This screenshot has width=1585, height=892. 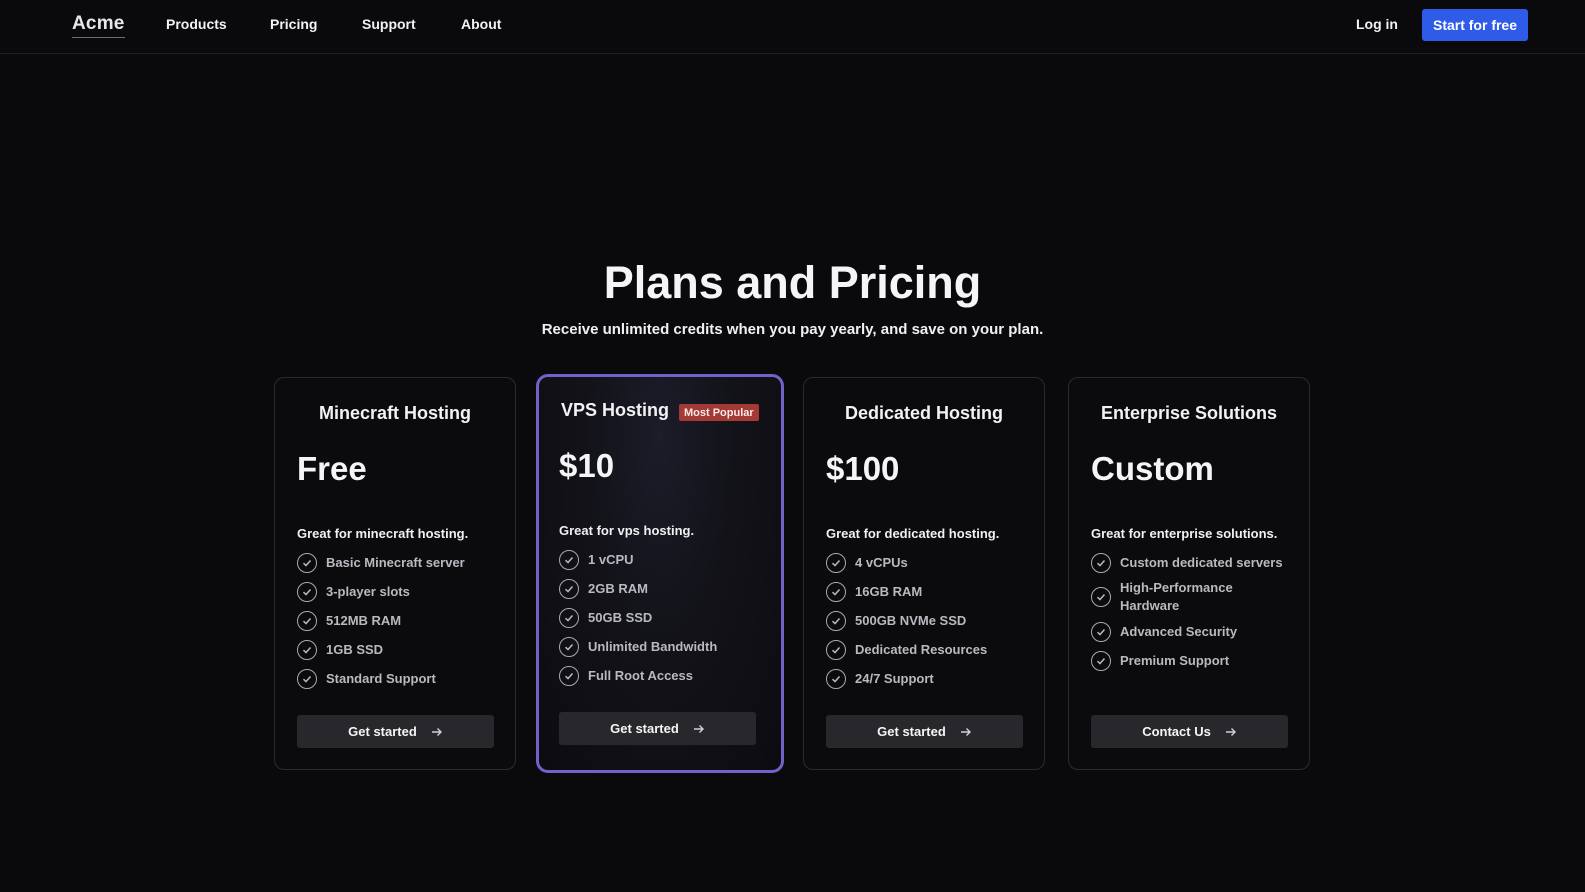 What do you see at coordinates (615, 410) in the screenshot?
I see `plan-title: VPS Hosting` at bounding box center [615, 410].